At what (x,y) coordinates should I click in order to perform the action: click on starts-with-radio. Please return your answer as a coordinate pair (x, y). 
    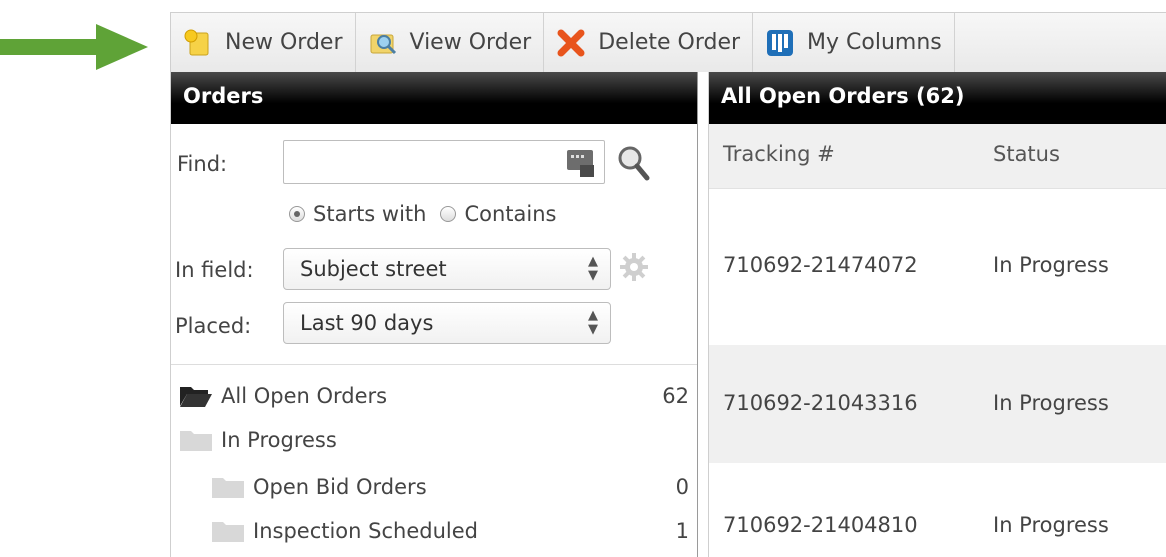
    Looking at the image, I should click on (297, 214).